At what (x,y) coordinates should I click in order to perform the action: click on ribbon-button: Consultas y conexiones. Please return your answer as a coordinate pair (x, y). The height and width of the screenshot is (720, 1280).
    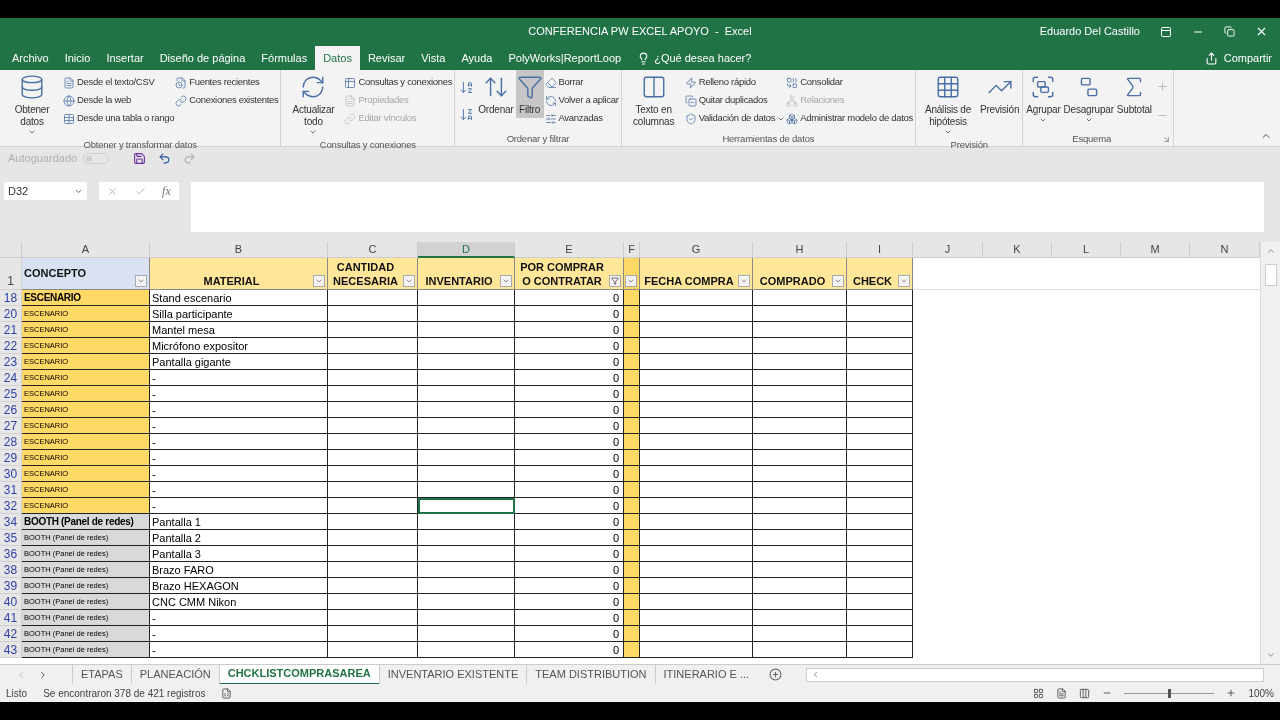
    Looking at the image, I should click on (398, 82).